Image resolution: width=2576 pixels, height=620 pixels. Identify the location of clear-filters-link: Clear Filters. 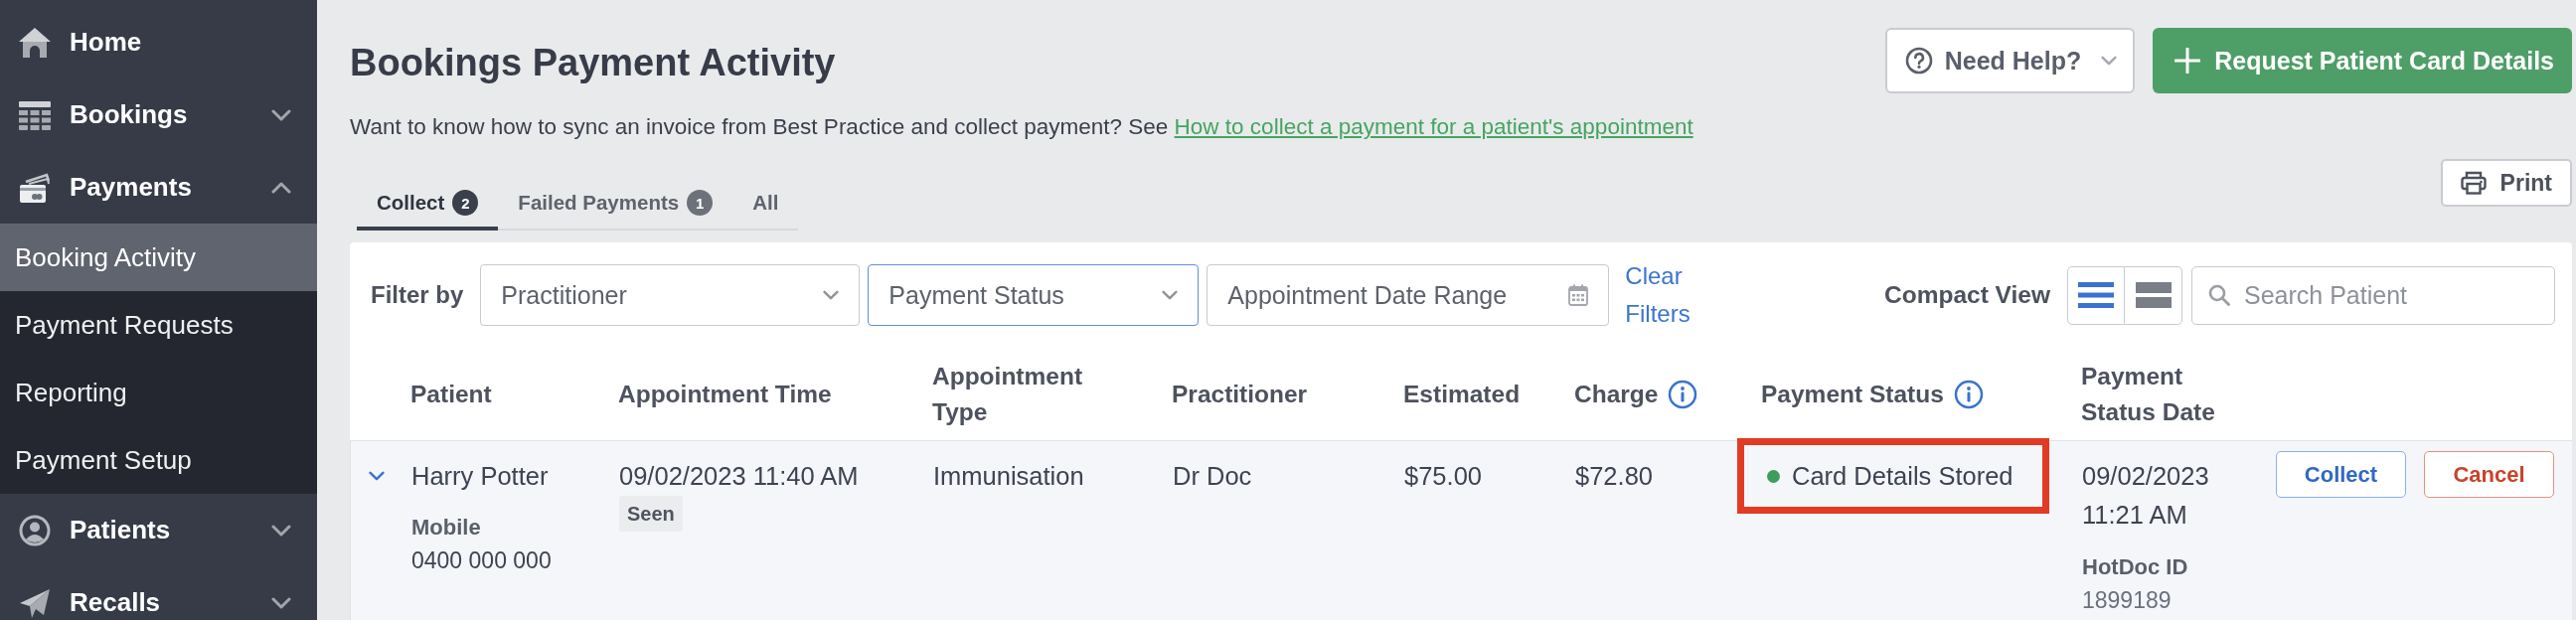
(1673, 295).